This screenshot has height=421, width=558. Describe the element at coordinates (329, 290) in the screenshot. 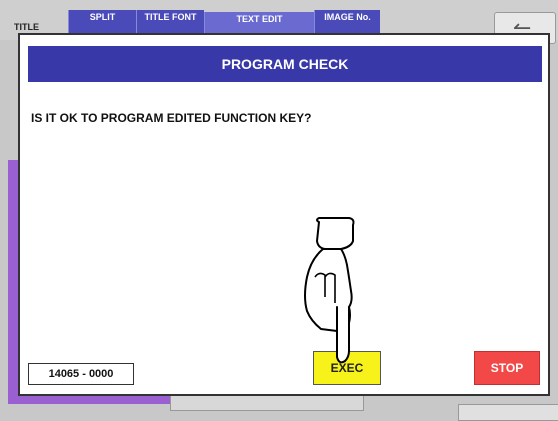

I see `hand-pointer-icon` at that location.